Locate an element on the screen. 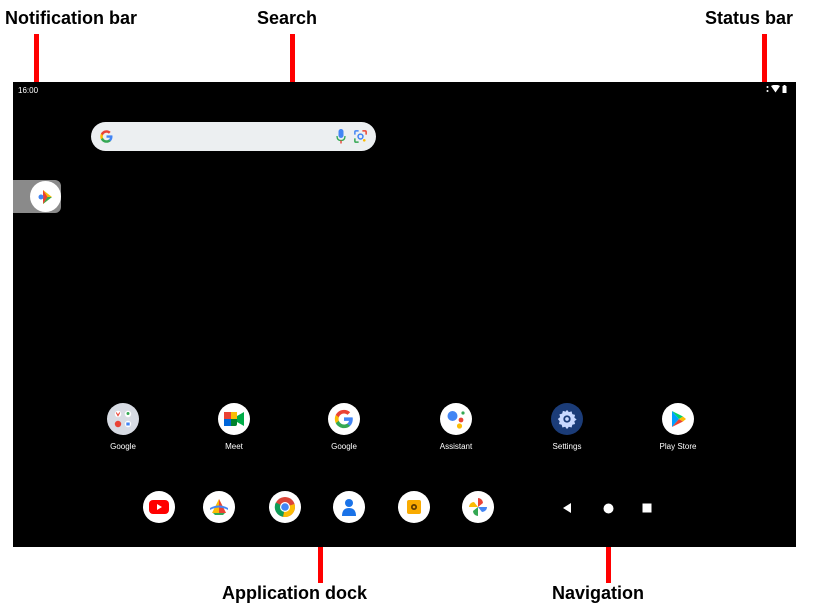 Image resolution: width=818 pixels, height=608 pixels. callout-navigation: Navigation is located at coordinates (598, 593).